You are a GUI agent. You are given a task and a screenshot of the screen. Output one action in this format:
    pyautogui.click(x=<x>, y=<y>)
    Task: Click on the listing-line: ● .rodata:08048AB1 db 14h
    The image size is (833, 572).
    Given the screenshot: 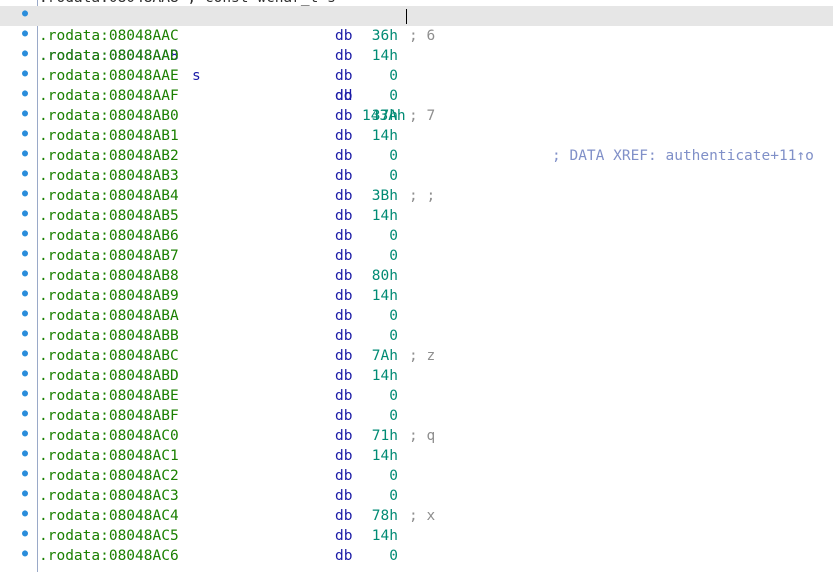 What is the action you would take?
    pyautogui.click(x=416, y=136)
    